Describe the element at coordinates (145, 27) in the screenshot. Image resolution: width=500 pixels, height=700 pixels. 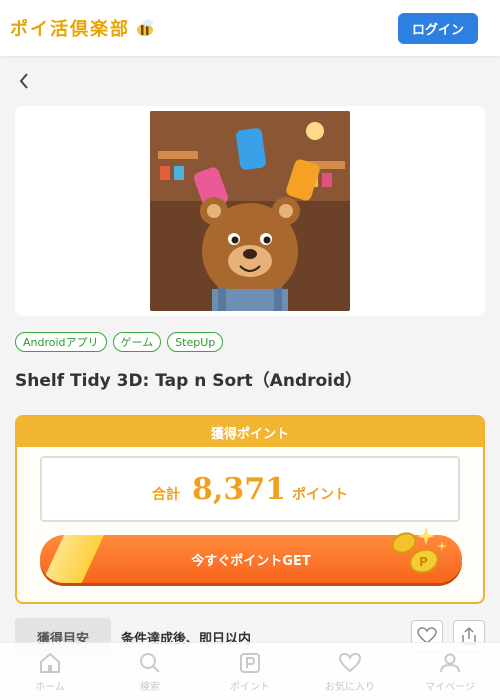
I see `bee-icon` at that location.